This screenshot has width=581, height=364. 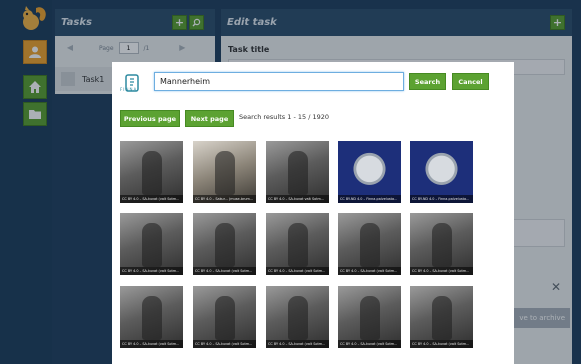 What do you see at coordinates (470, 81) in the screenshot?
I see `cancel-button: Cancel` at bounding box center [470, 81].